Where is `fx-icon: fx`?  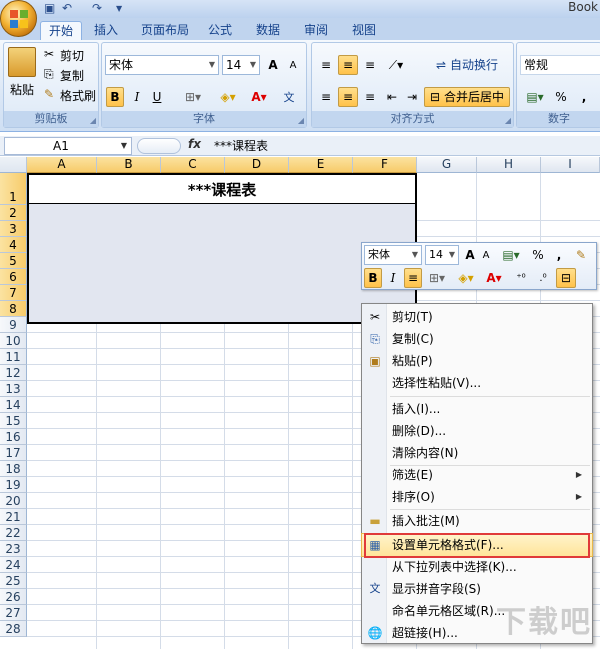
fx-icon: fx is located at coordinates (194, 144).